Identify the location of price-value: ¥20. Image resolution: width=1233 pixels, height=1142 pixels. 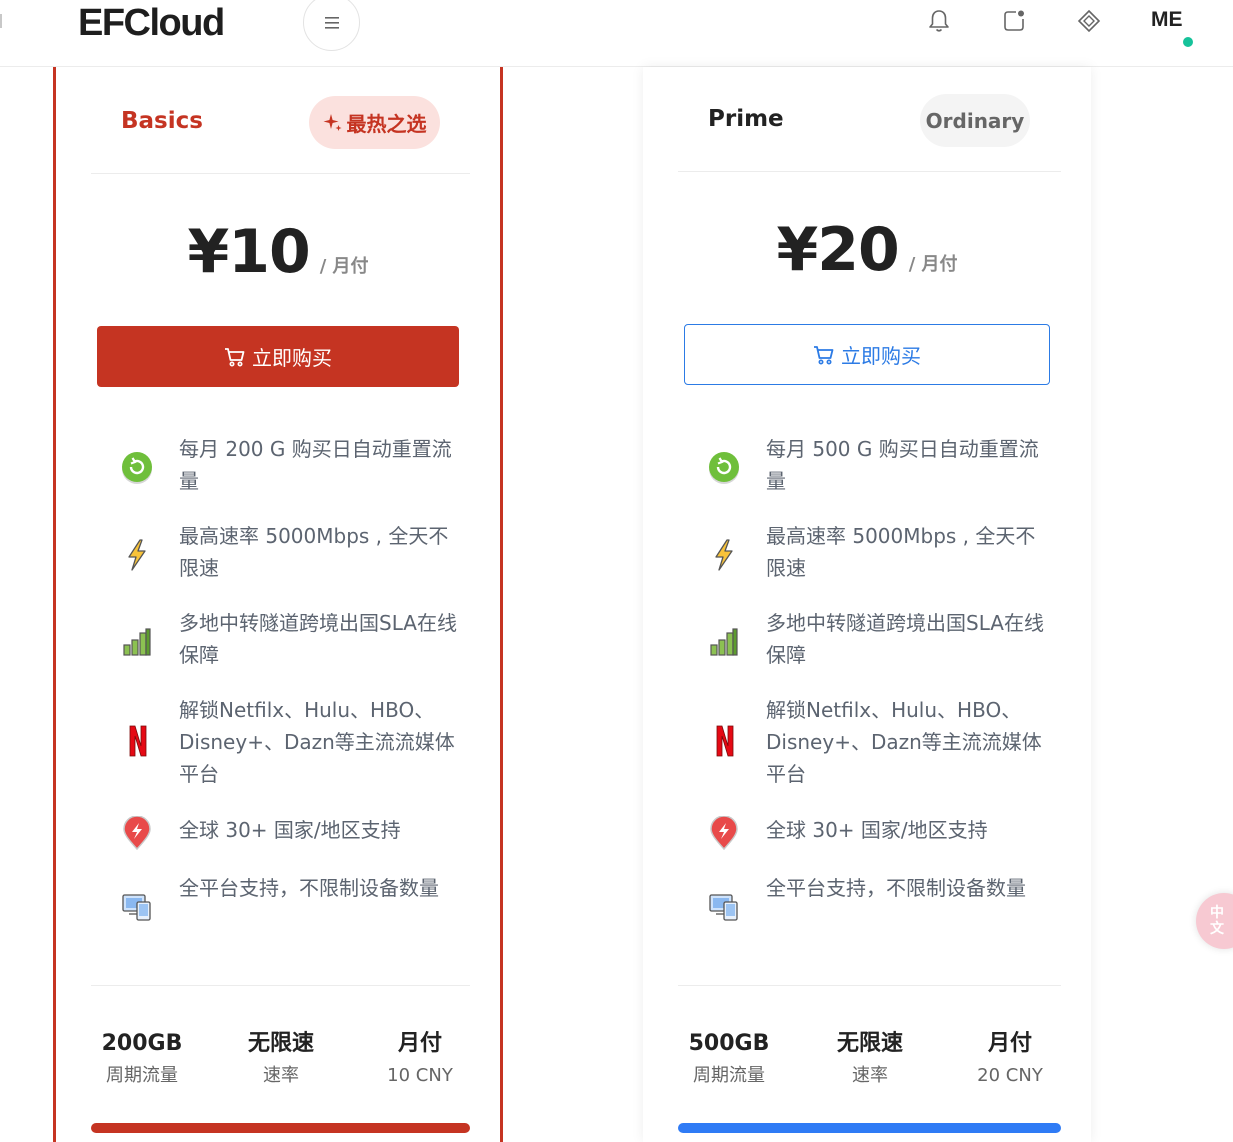
(837, 250).